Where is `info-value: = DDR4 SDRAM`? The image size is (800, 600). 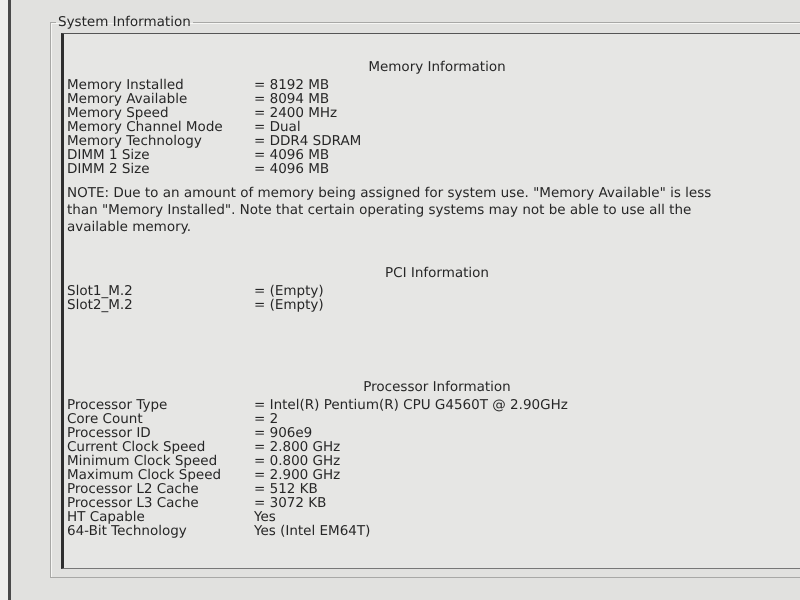 info-value: = DDR4 SDRAM is located at coordinates (308, 141).